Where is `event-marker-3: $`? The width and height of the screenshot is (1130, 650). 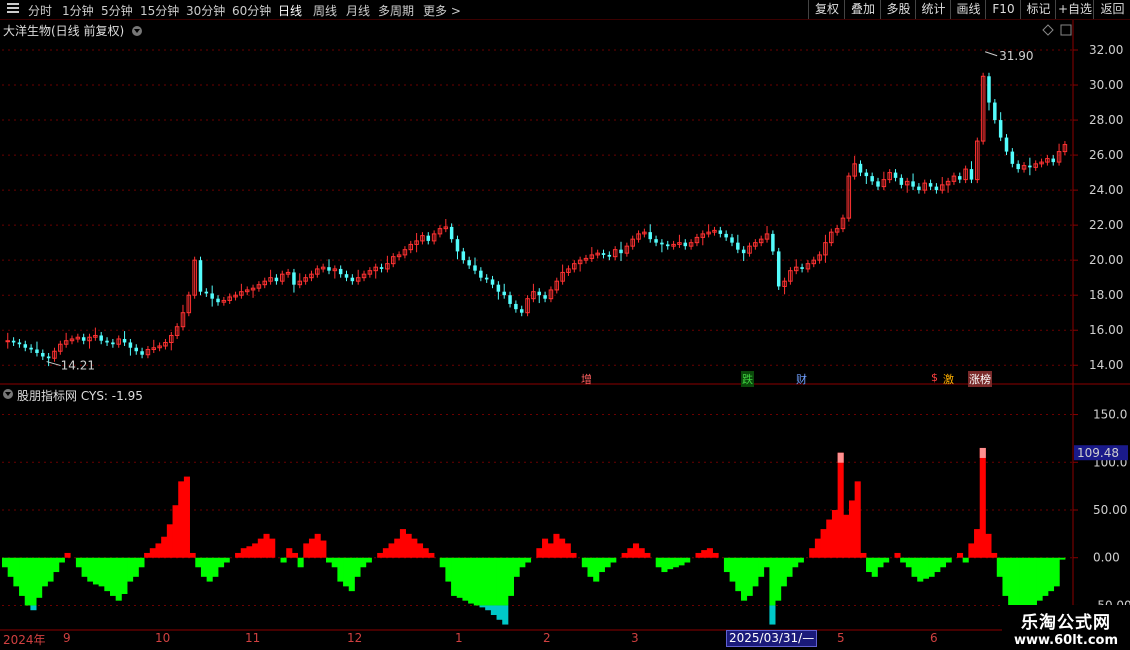 event-marker-3: $ is located at coordinates (934, 377).